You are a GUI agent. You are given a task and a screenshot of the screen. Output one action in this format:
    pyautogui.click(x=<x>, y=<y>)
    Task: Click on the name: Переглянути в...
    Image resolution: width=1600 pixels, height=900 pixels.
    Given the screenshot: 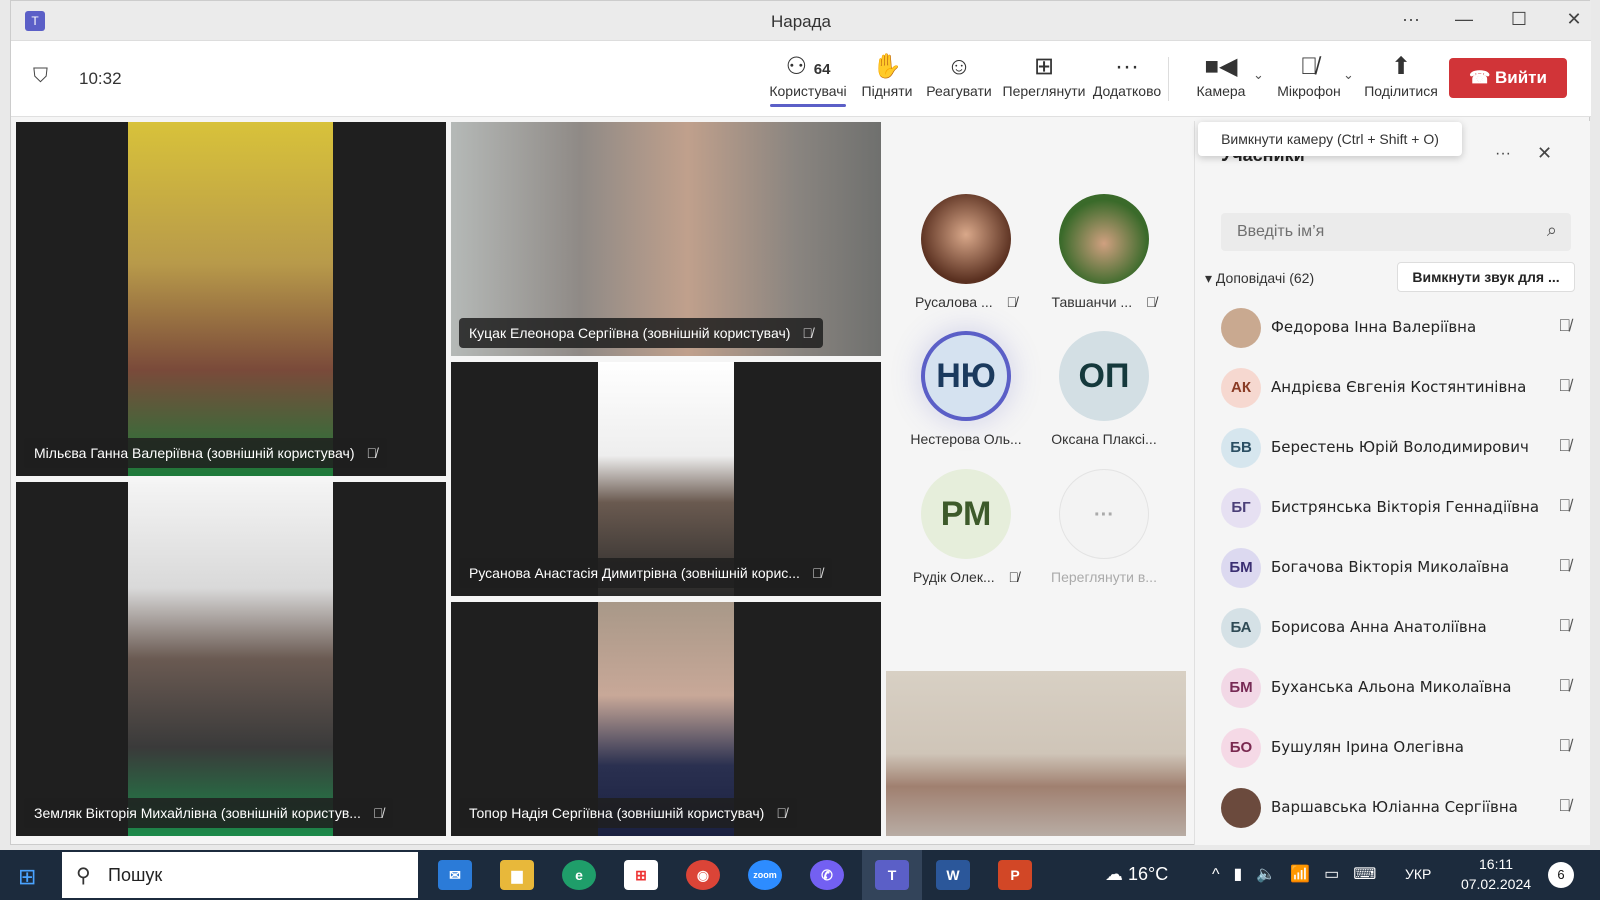 What is the action you would take?
    pyautogui.click(x=1104, y=577)
    